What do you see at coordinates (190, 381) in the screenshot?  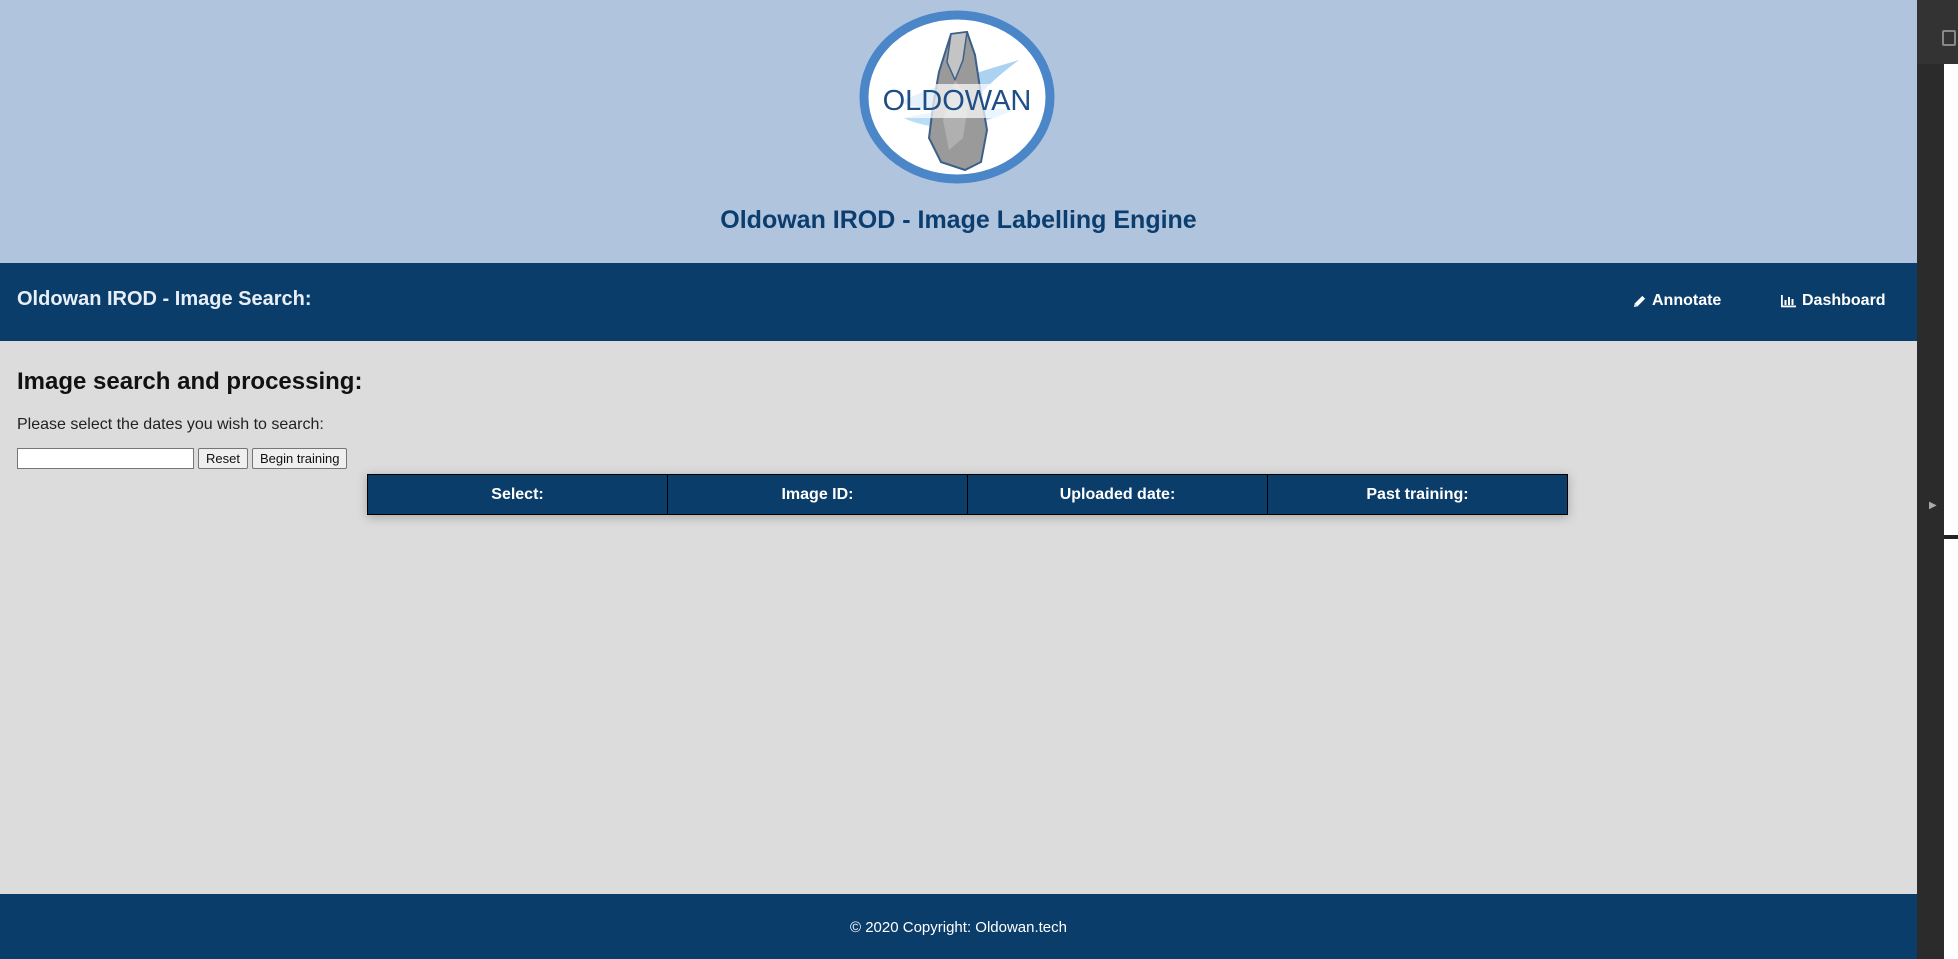 I see `page-heading: Image search and processing:` at bounding box center [190, 381].